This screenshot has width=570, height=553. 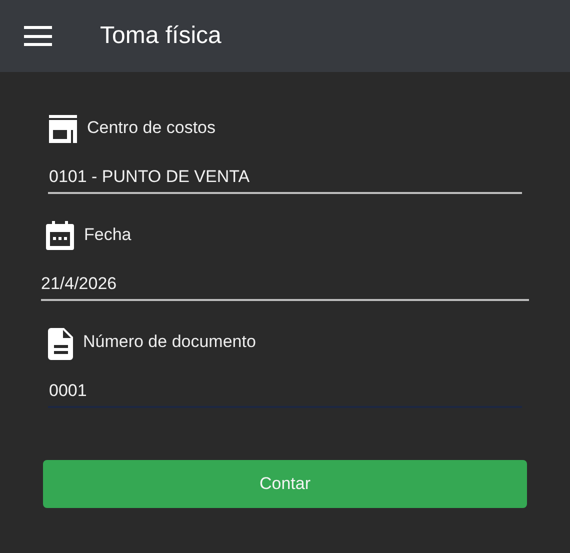 What do you see at coordinates (285, 180) in the screenshot?
I see `input-field: 0101 - PUNTO DE VENTA` at bounding box center [285, 180].